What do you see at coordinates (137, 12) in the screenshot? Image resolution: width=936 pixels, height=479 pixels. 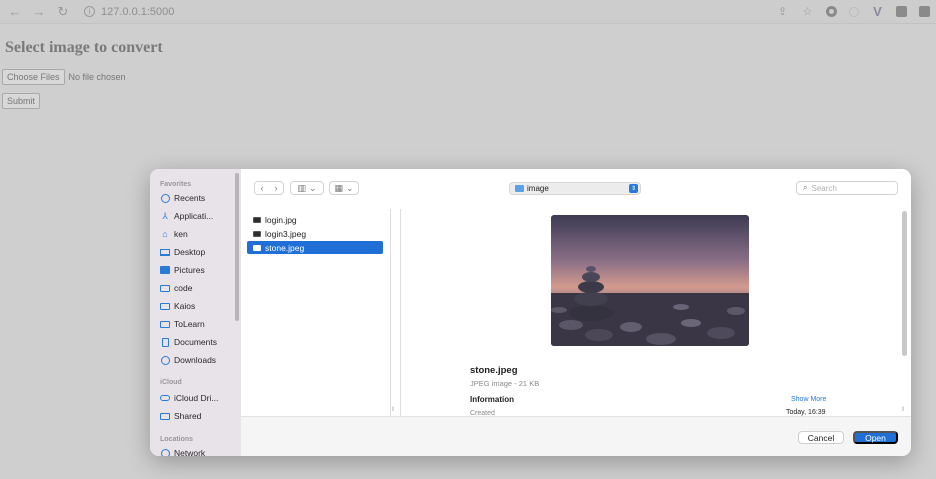 I see `url-text: 127.0.0.1:5000` at bounding box center [137, 12].